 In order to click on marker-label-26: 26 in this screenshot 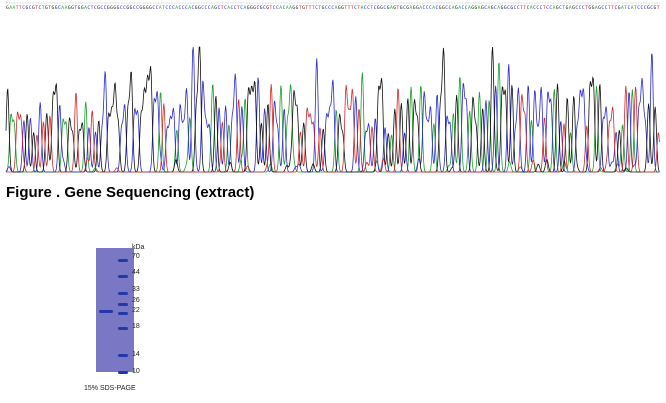, I will do `click(136, 300)`.